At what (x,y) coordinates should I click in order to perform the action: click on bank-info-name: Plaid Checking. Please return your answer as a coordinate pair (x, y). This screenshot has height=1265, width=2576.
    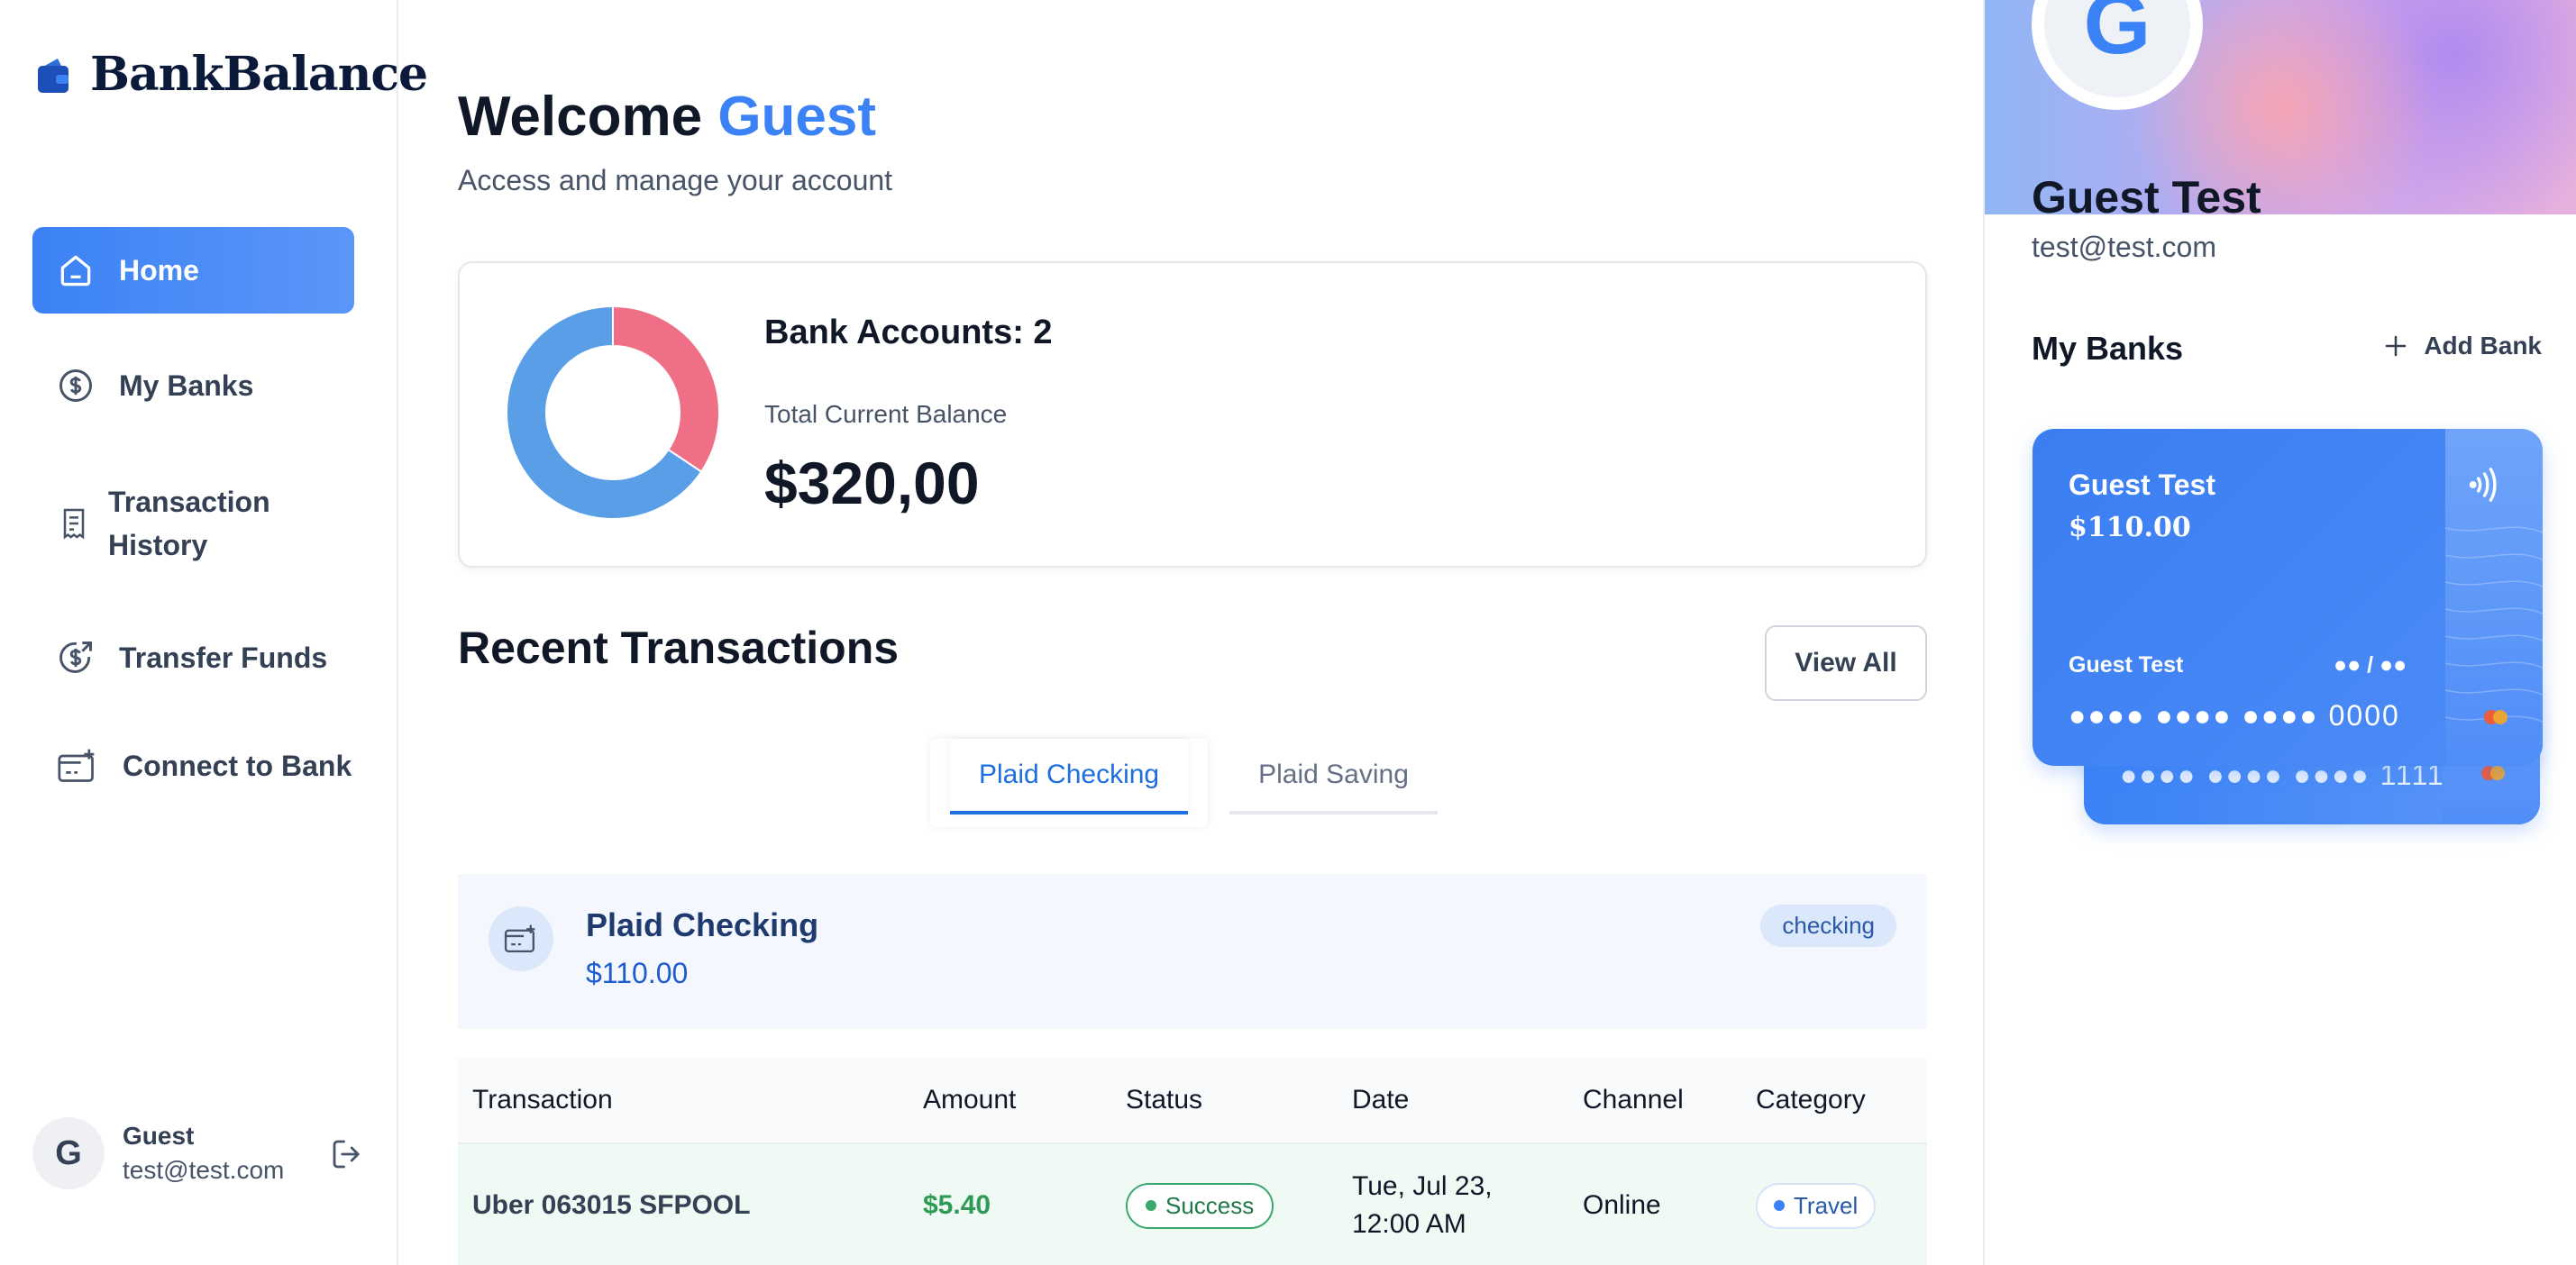
    Looking at the image, I should click on (702, 925).